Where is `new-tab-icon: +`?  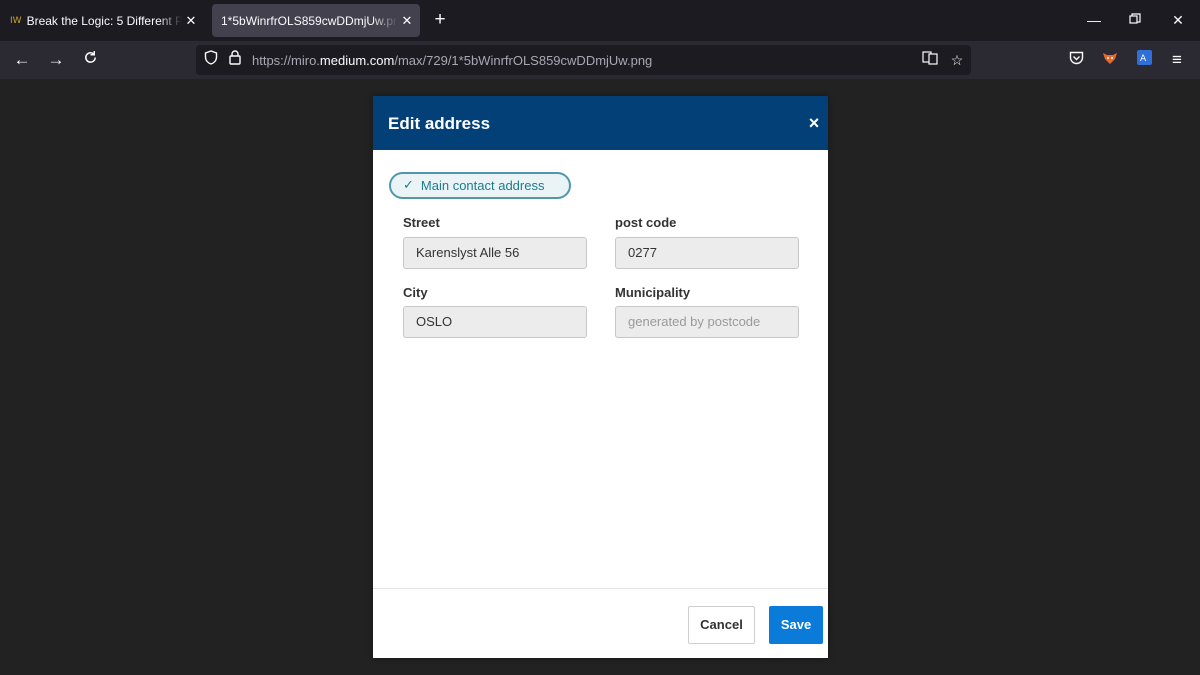
new-tab-icon: + is located at coordinates (440, 20).